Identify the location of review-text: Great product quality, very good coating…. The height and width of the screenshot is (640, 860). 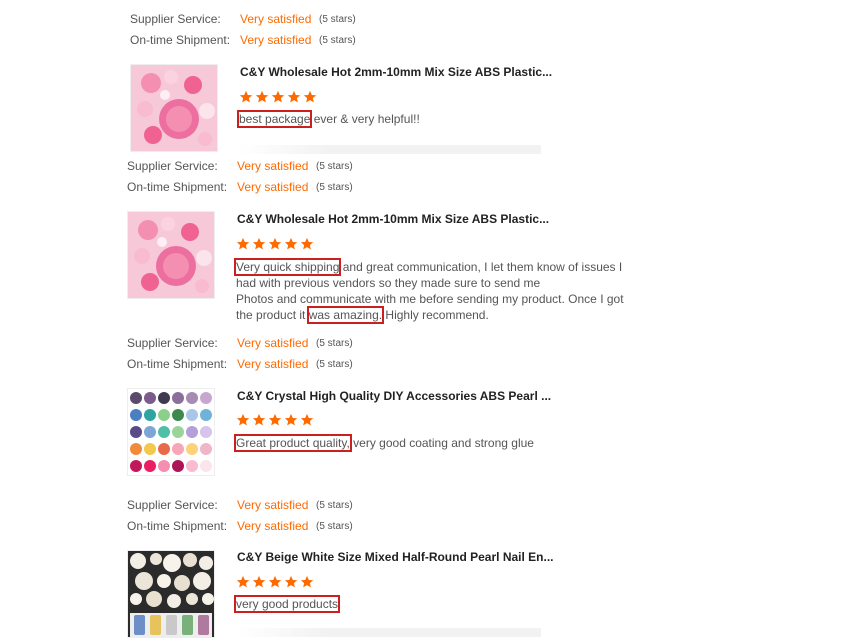
(431, 443).